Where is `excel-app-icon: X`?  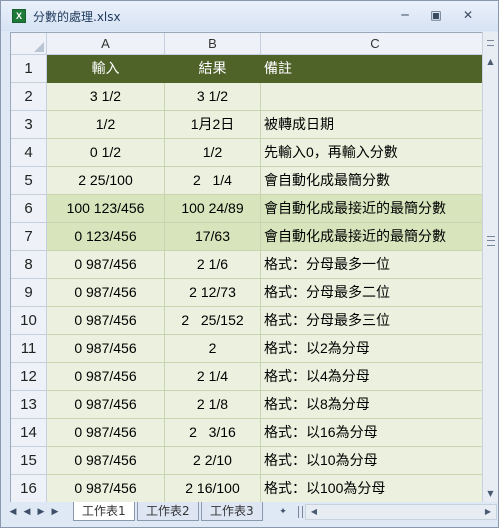 excel-app-icon: X is located at coordinates (19, 16).